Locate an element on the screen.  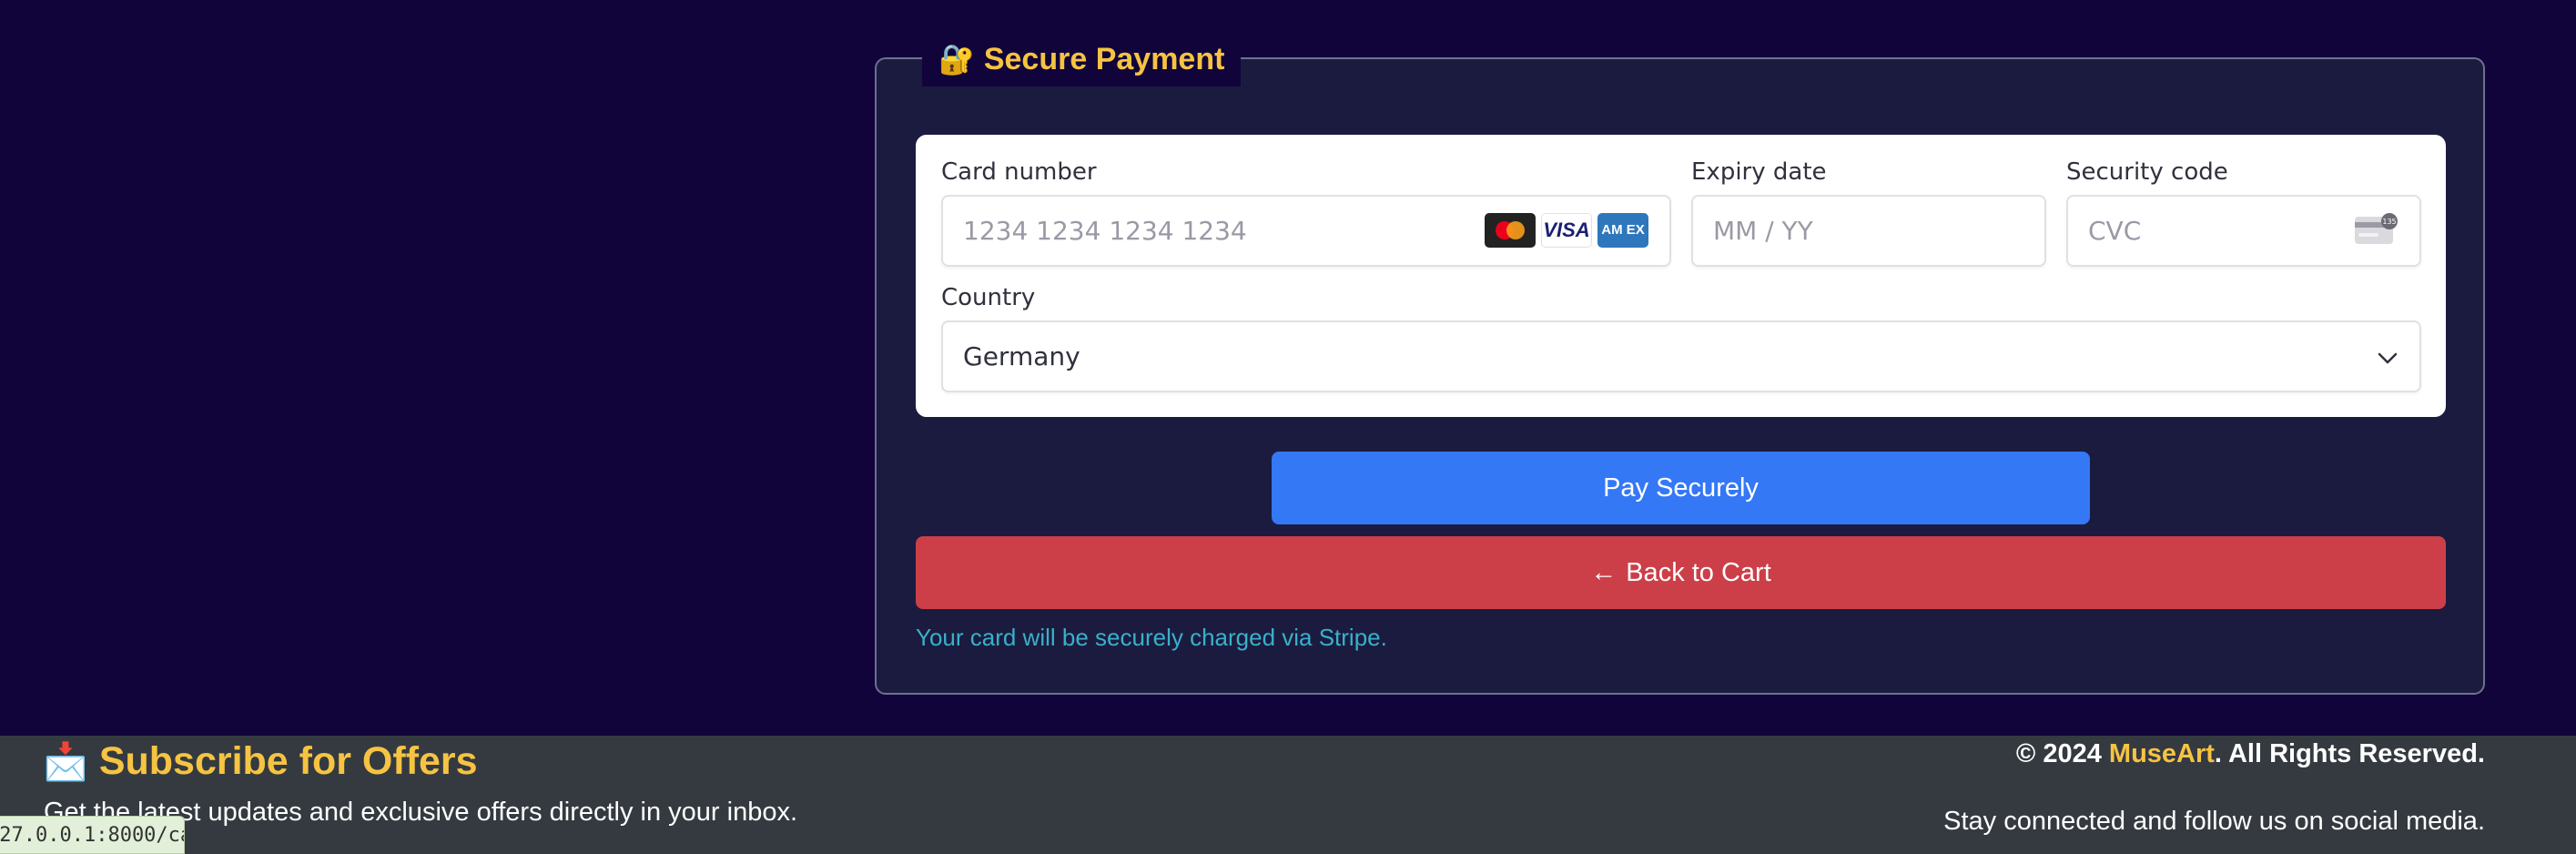
amex-icon: AM EX is located at coordinates (1622, 230).